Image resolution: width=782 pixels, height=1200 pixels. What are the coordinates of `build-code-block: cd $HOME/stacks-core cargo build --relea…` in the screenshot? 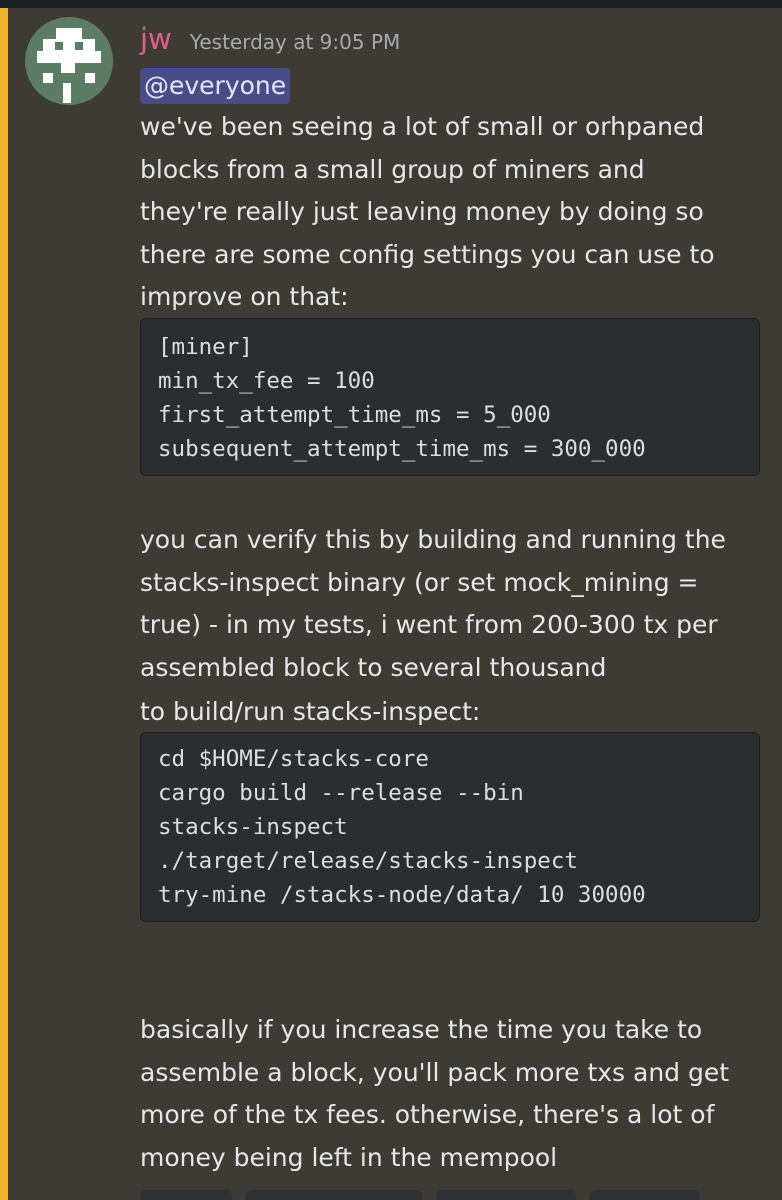 It's located at (450, 827).